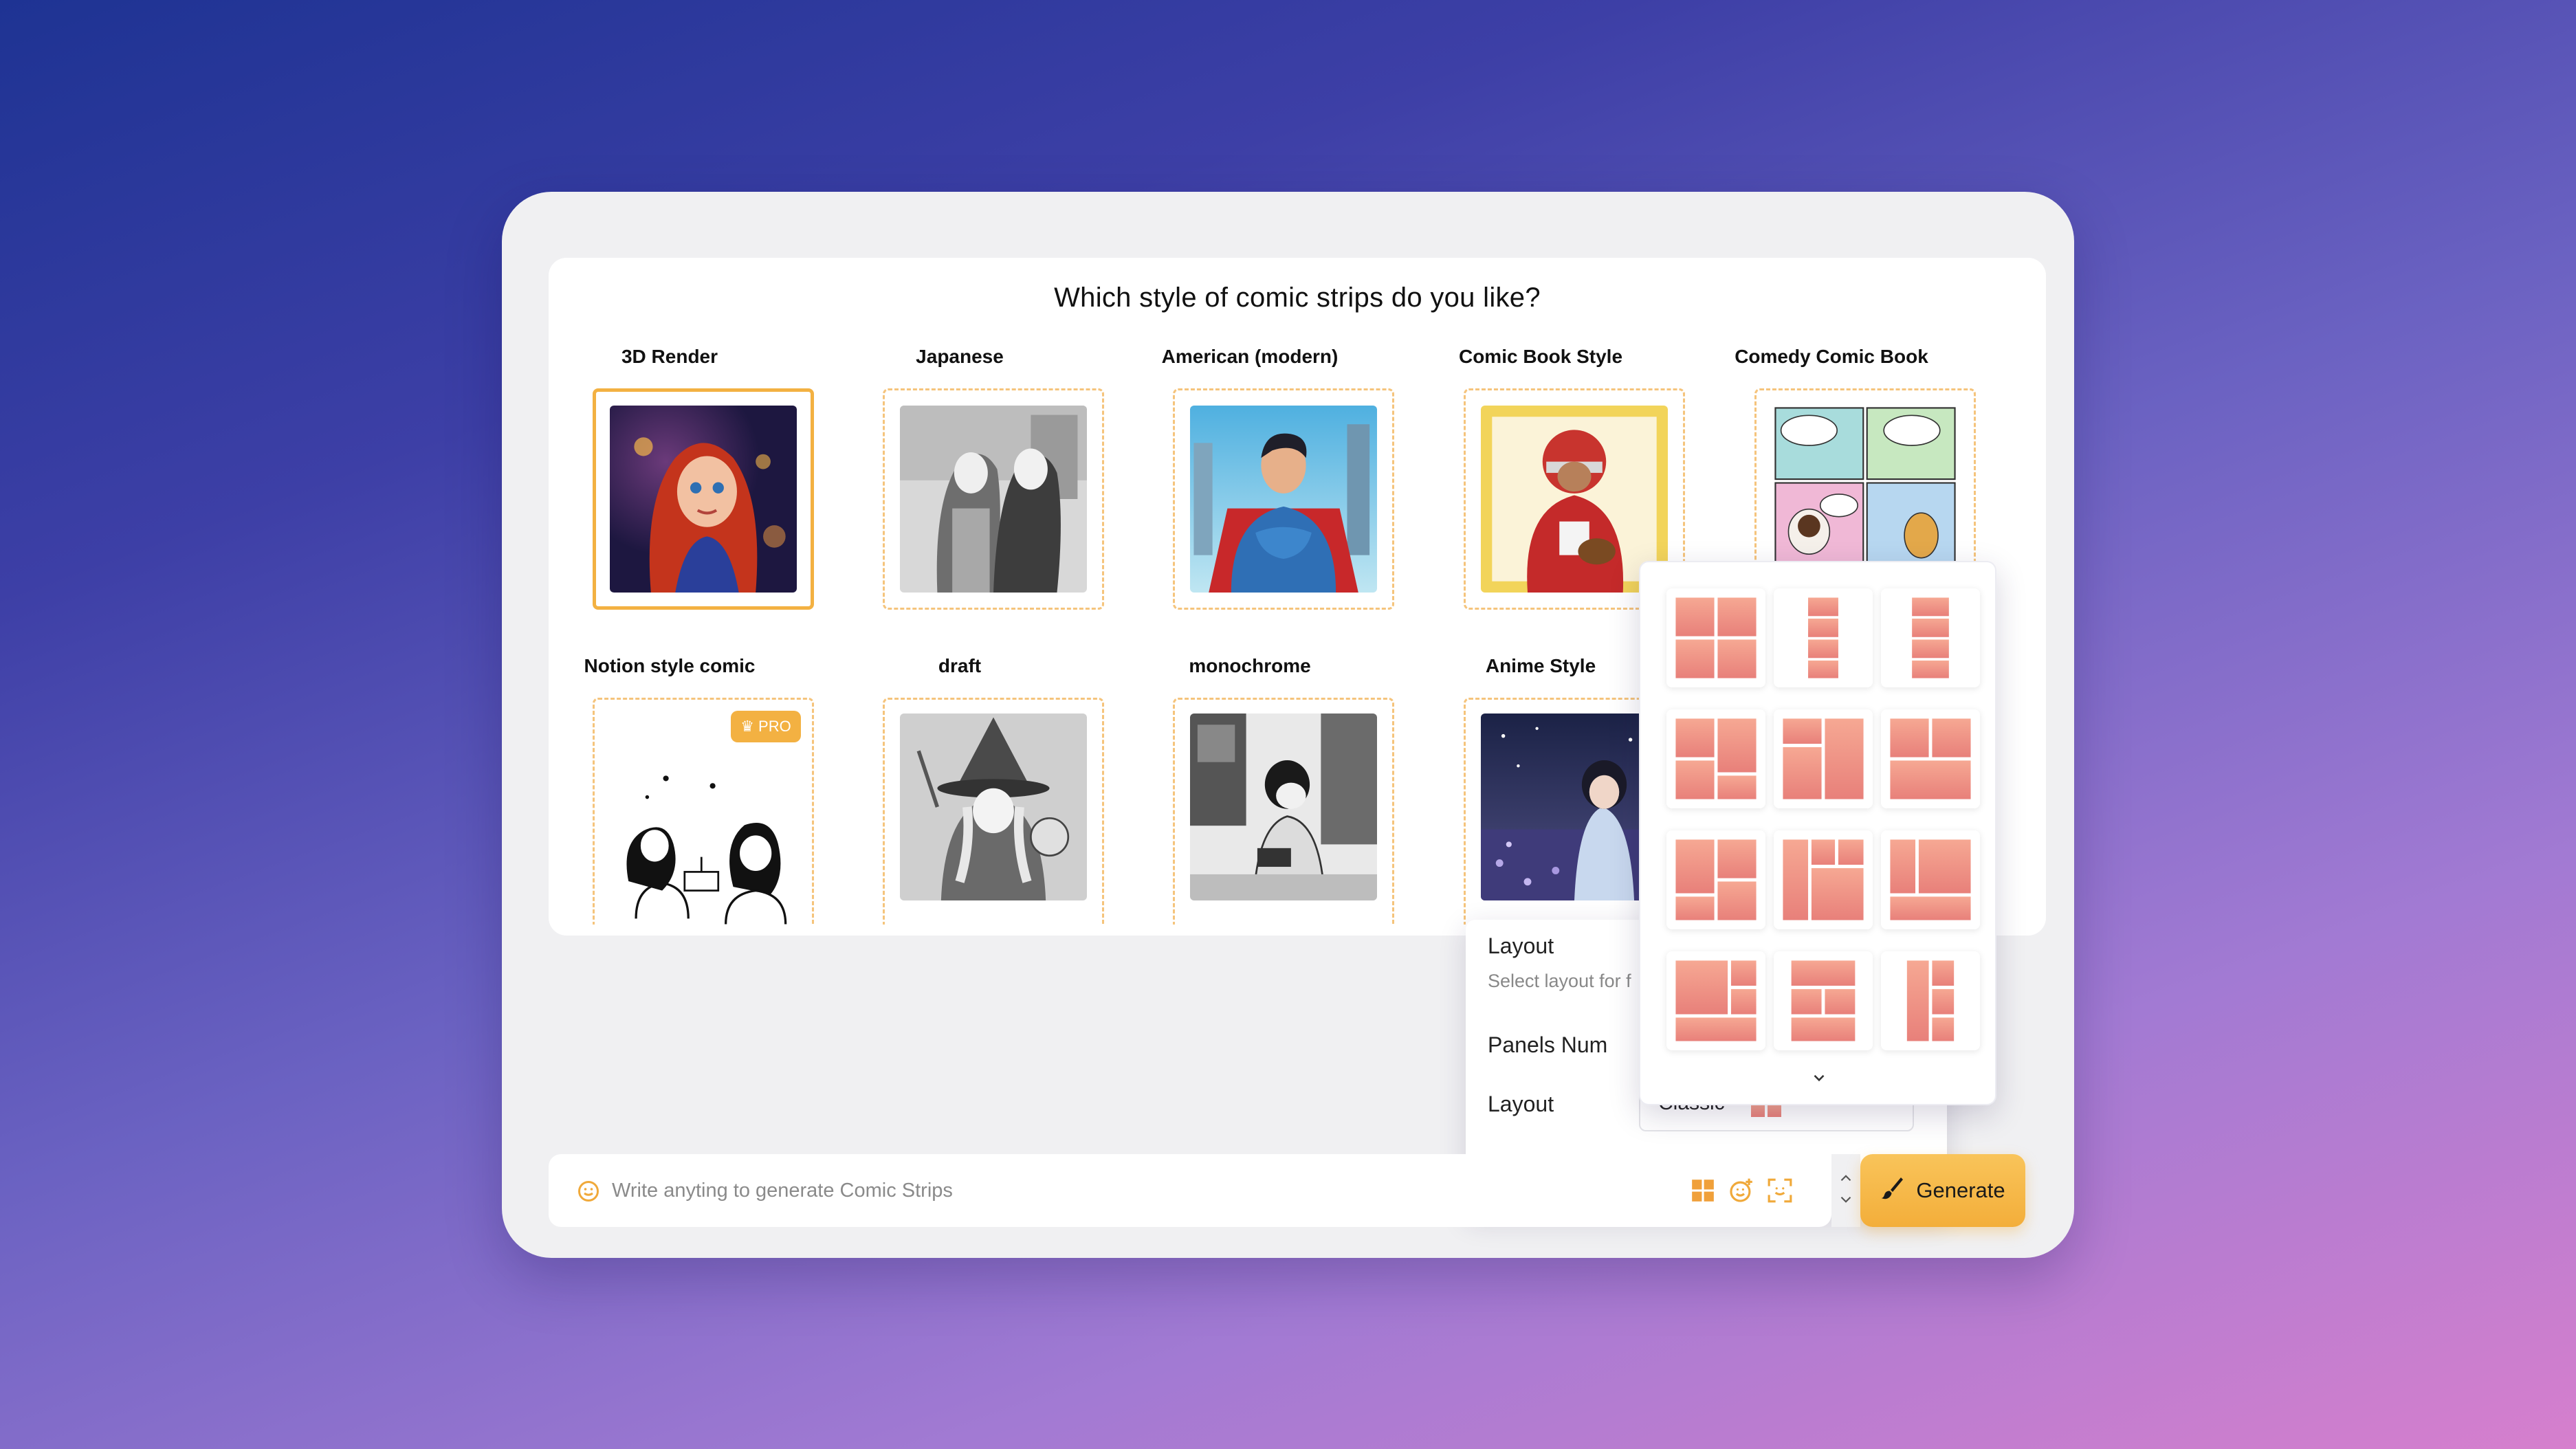 This screenshot has width=2576, height=1449. I want to click on style-thumb-3d-render, so click(703, 499).